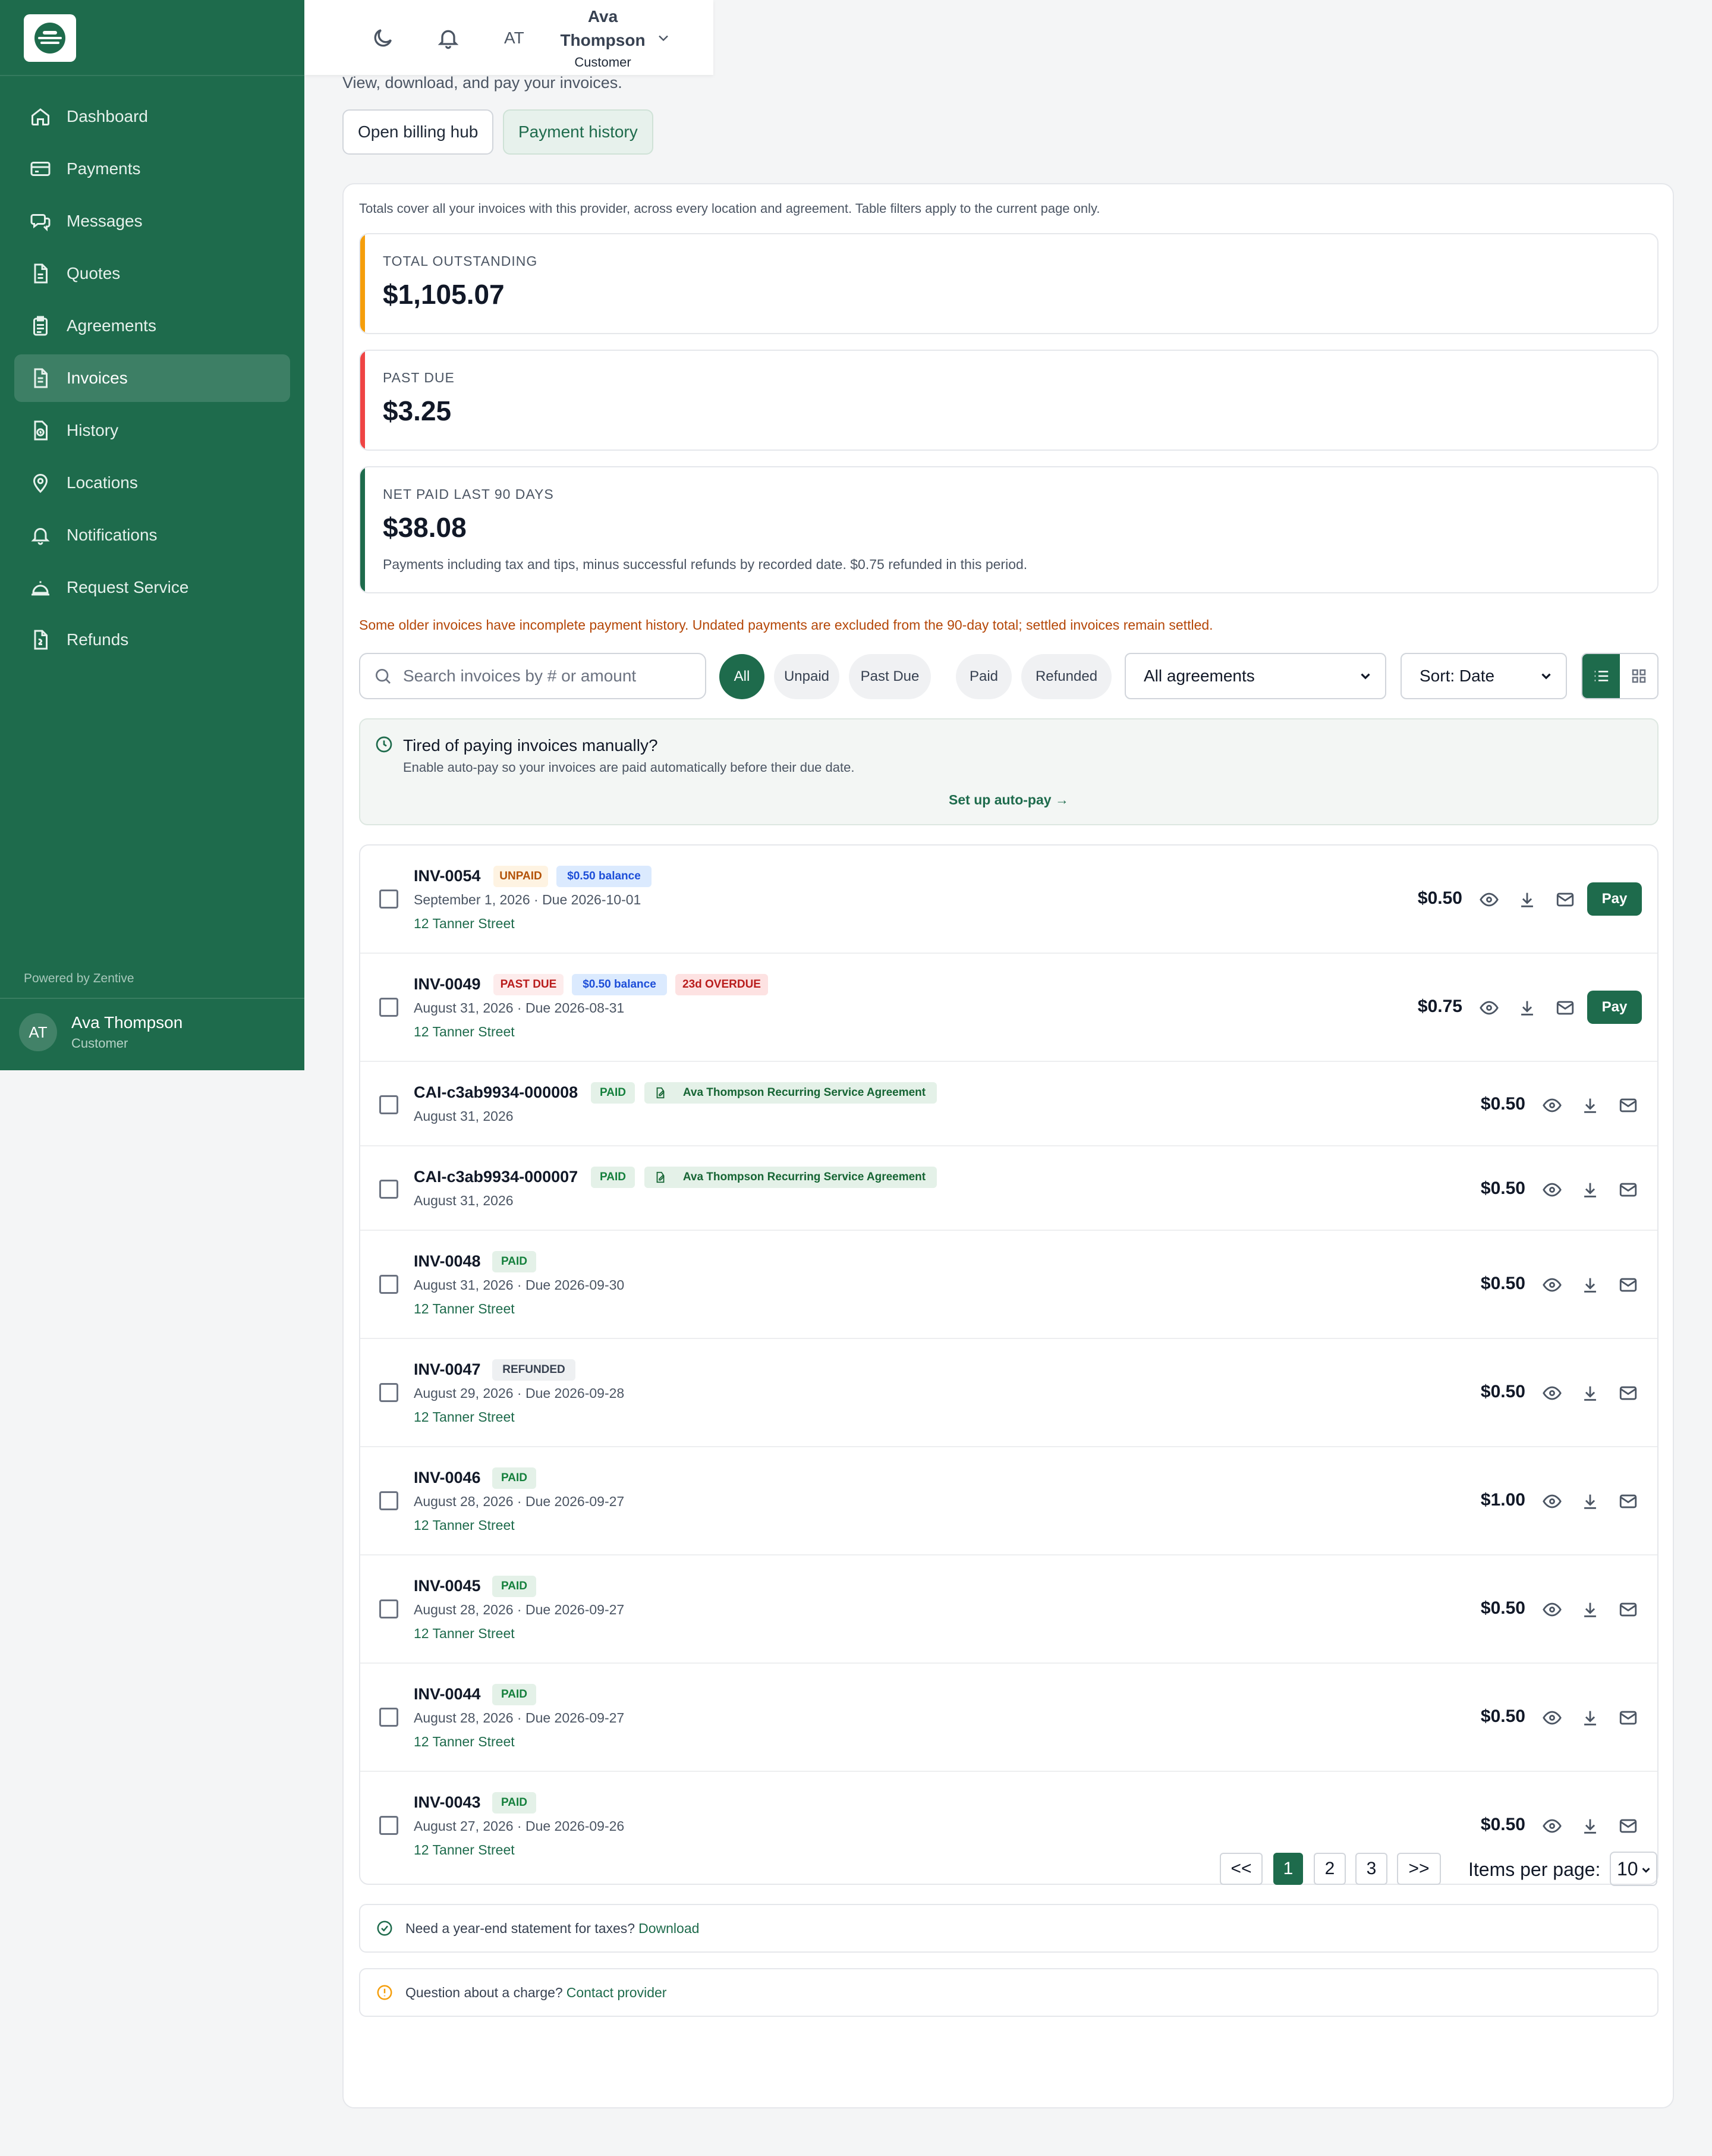  What do you see at coordinates (890, 676) in the screenshot?
I see `filter-chip-past-due: Past Due` at bounding box center [890, 676].